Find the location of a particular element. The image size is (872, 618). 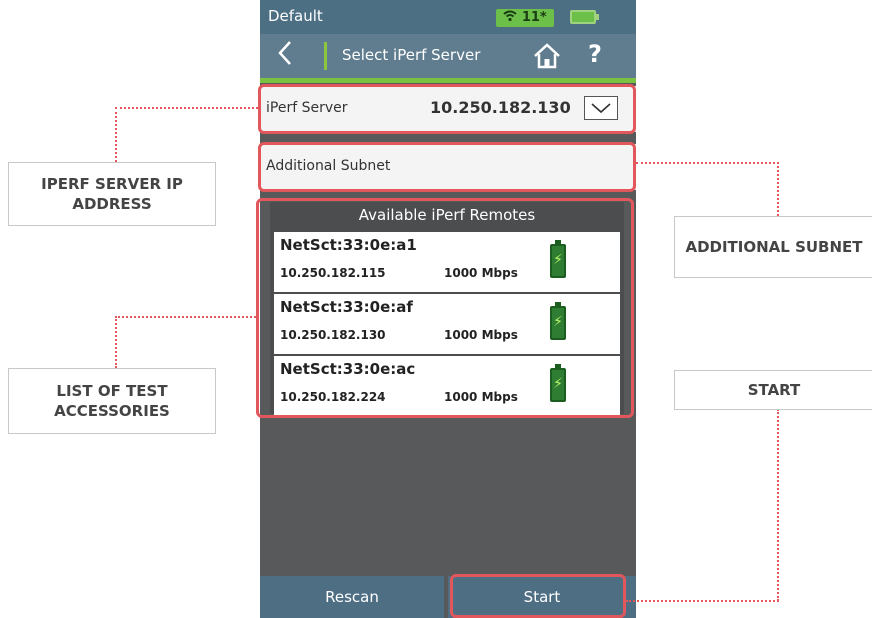

profile-name: Default is located at coordinates (295, 16).